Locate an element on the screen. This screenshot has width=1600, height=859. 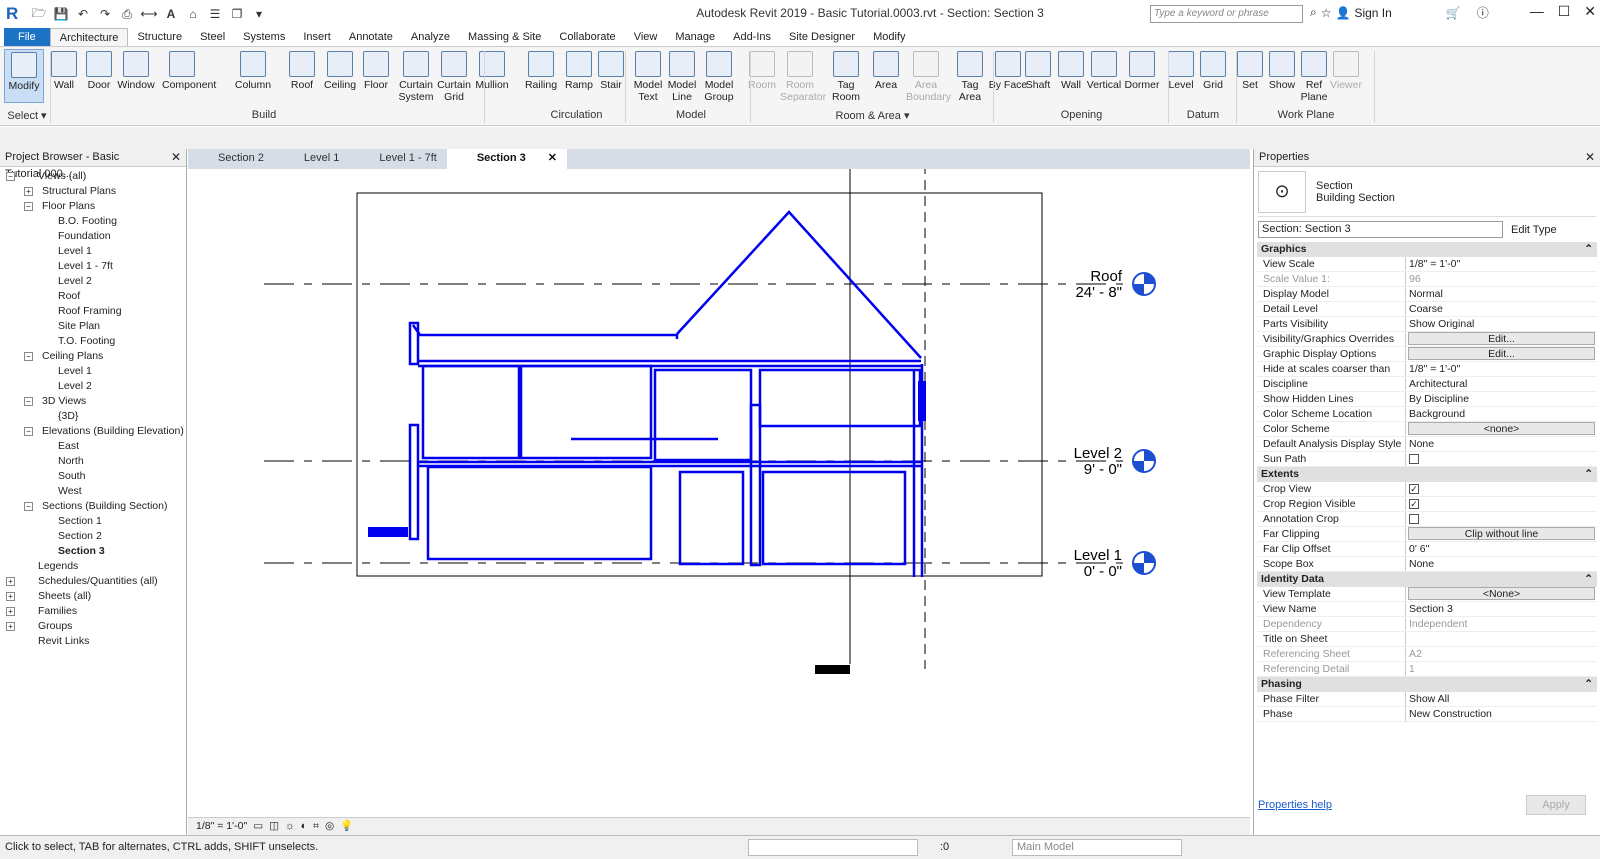
save-icon: 💾 is located at coordinates (61, 14).